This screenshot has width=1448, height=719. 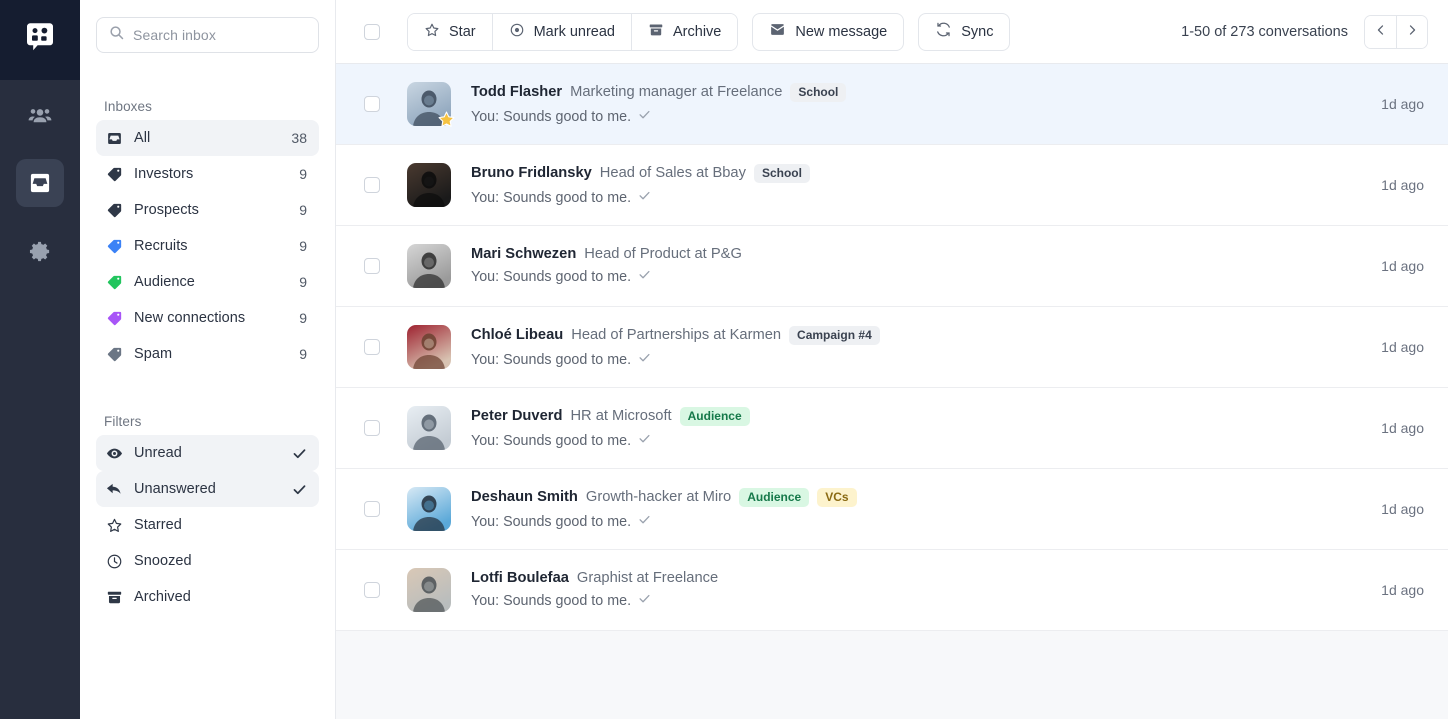 I want to click on contact-title: Growth-hacker at Miro, so click(x=658, y=497).